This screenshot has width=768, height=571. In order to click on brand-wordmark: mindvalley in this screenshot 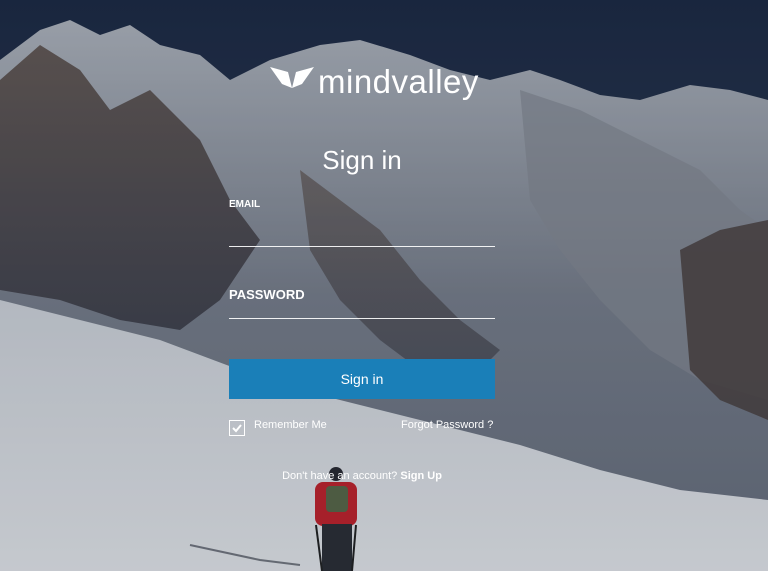, I will do `click(398, 81)`.